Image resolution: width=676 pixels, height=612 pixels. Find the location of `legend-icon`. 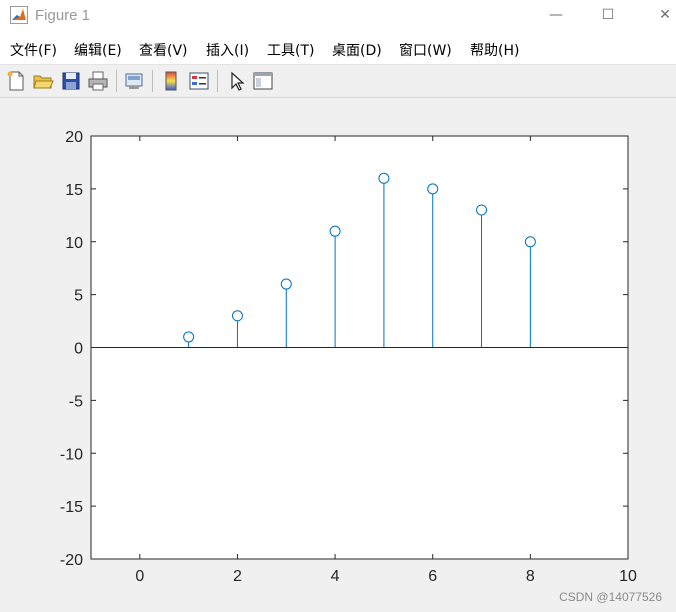

legend-icon is located at coordinates (199, 81).